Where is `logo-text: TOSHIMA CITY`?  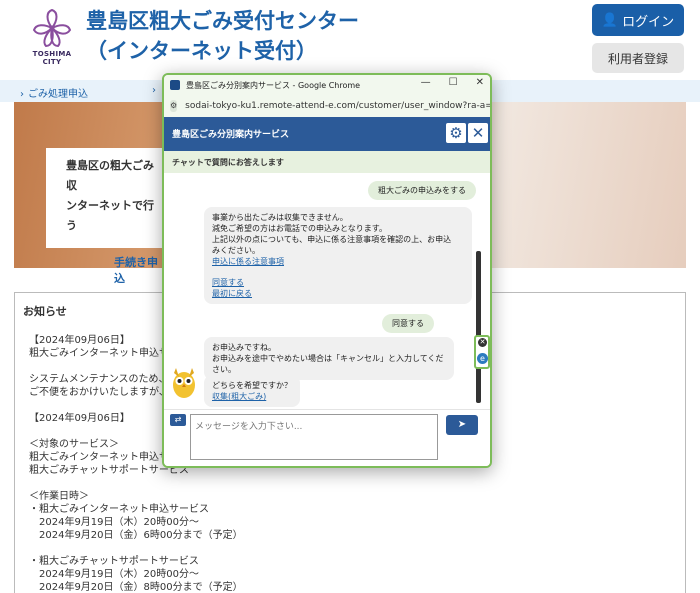
logo-text: TOSHIMA CITY is located at coordinates (52, 58).